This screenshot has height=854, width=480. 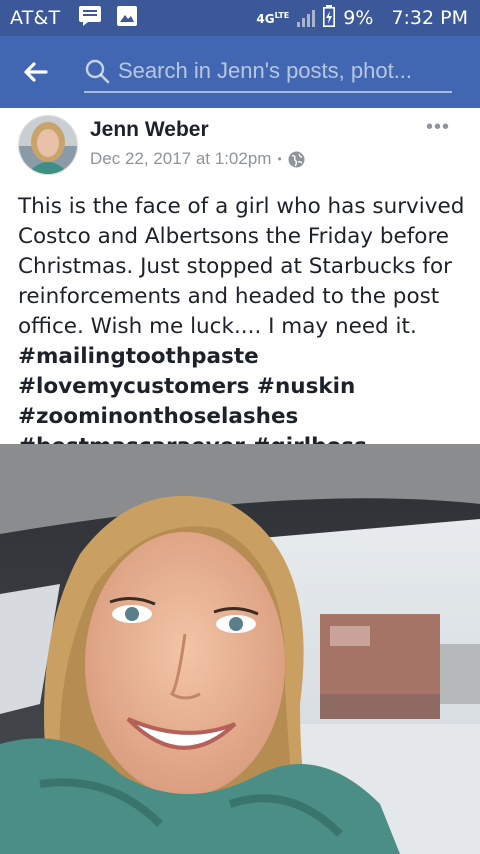 I want to click on battery-icon, so click(x=329, y=18).